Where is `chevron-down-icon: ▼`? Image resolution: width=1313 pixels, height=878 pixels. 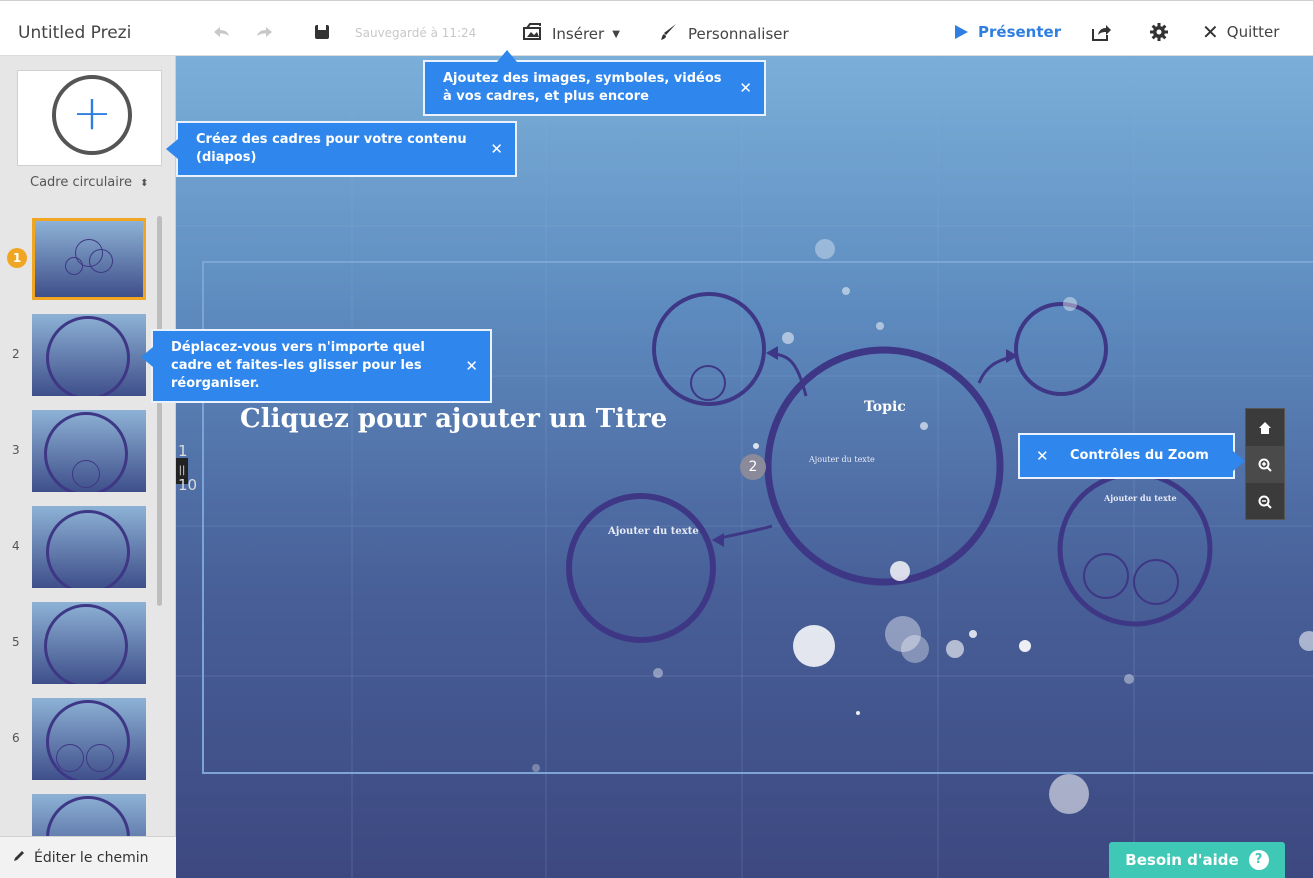 chevron-down-icon: ▼ is located at coordinates (616, 34).